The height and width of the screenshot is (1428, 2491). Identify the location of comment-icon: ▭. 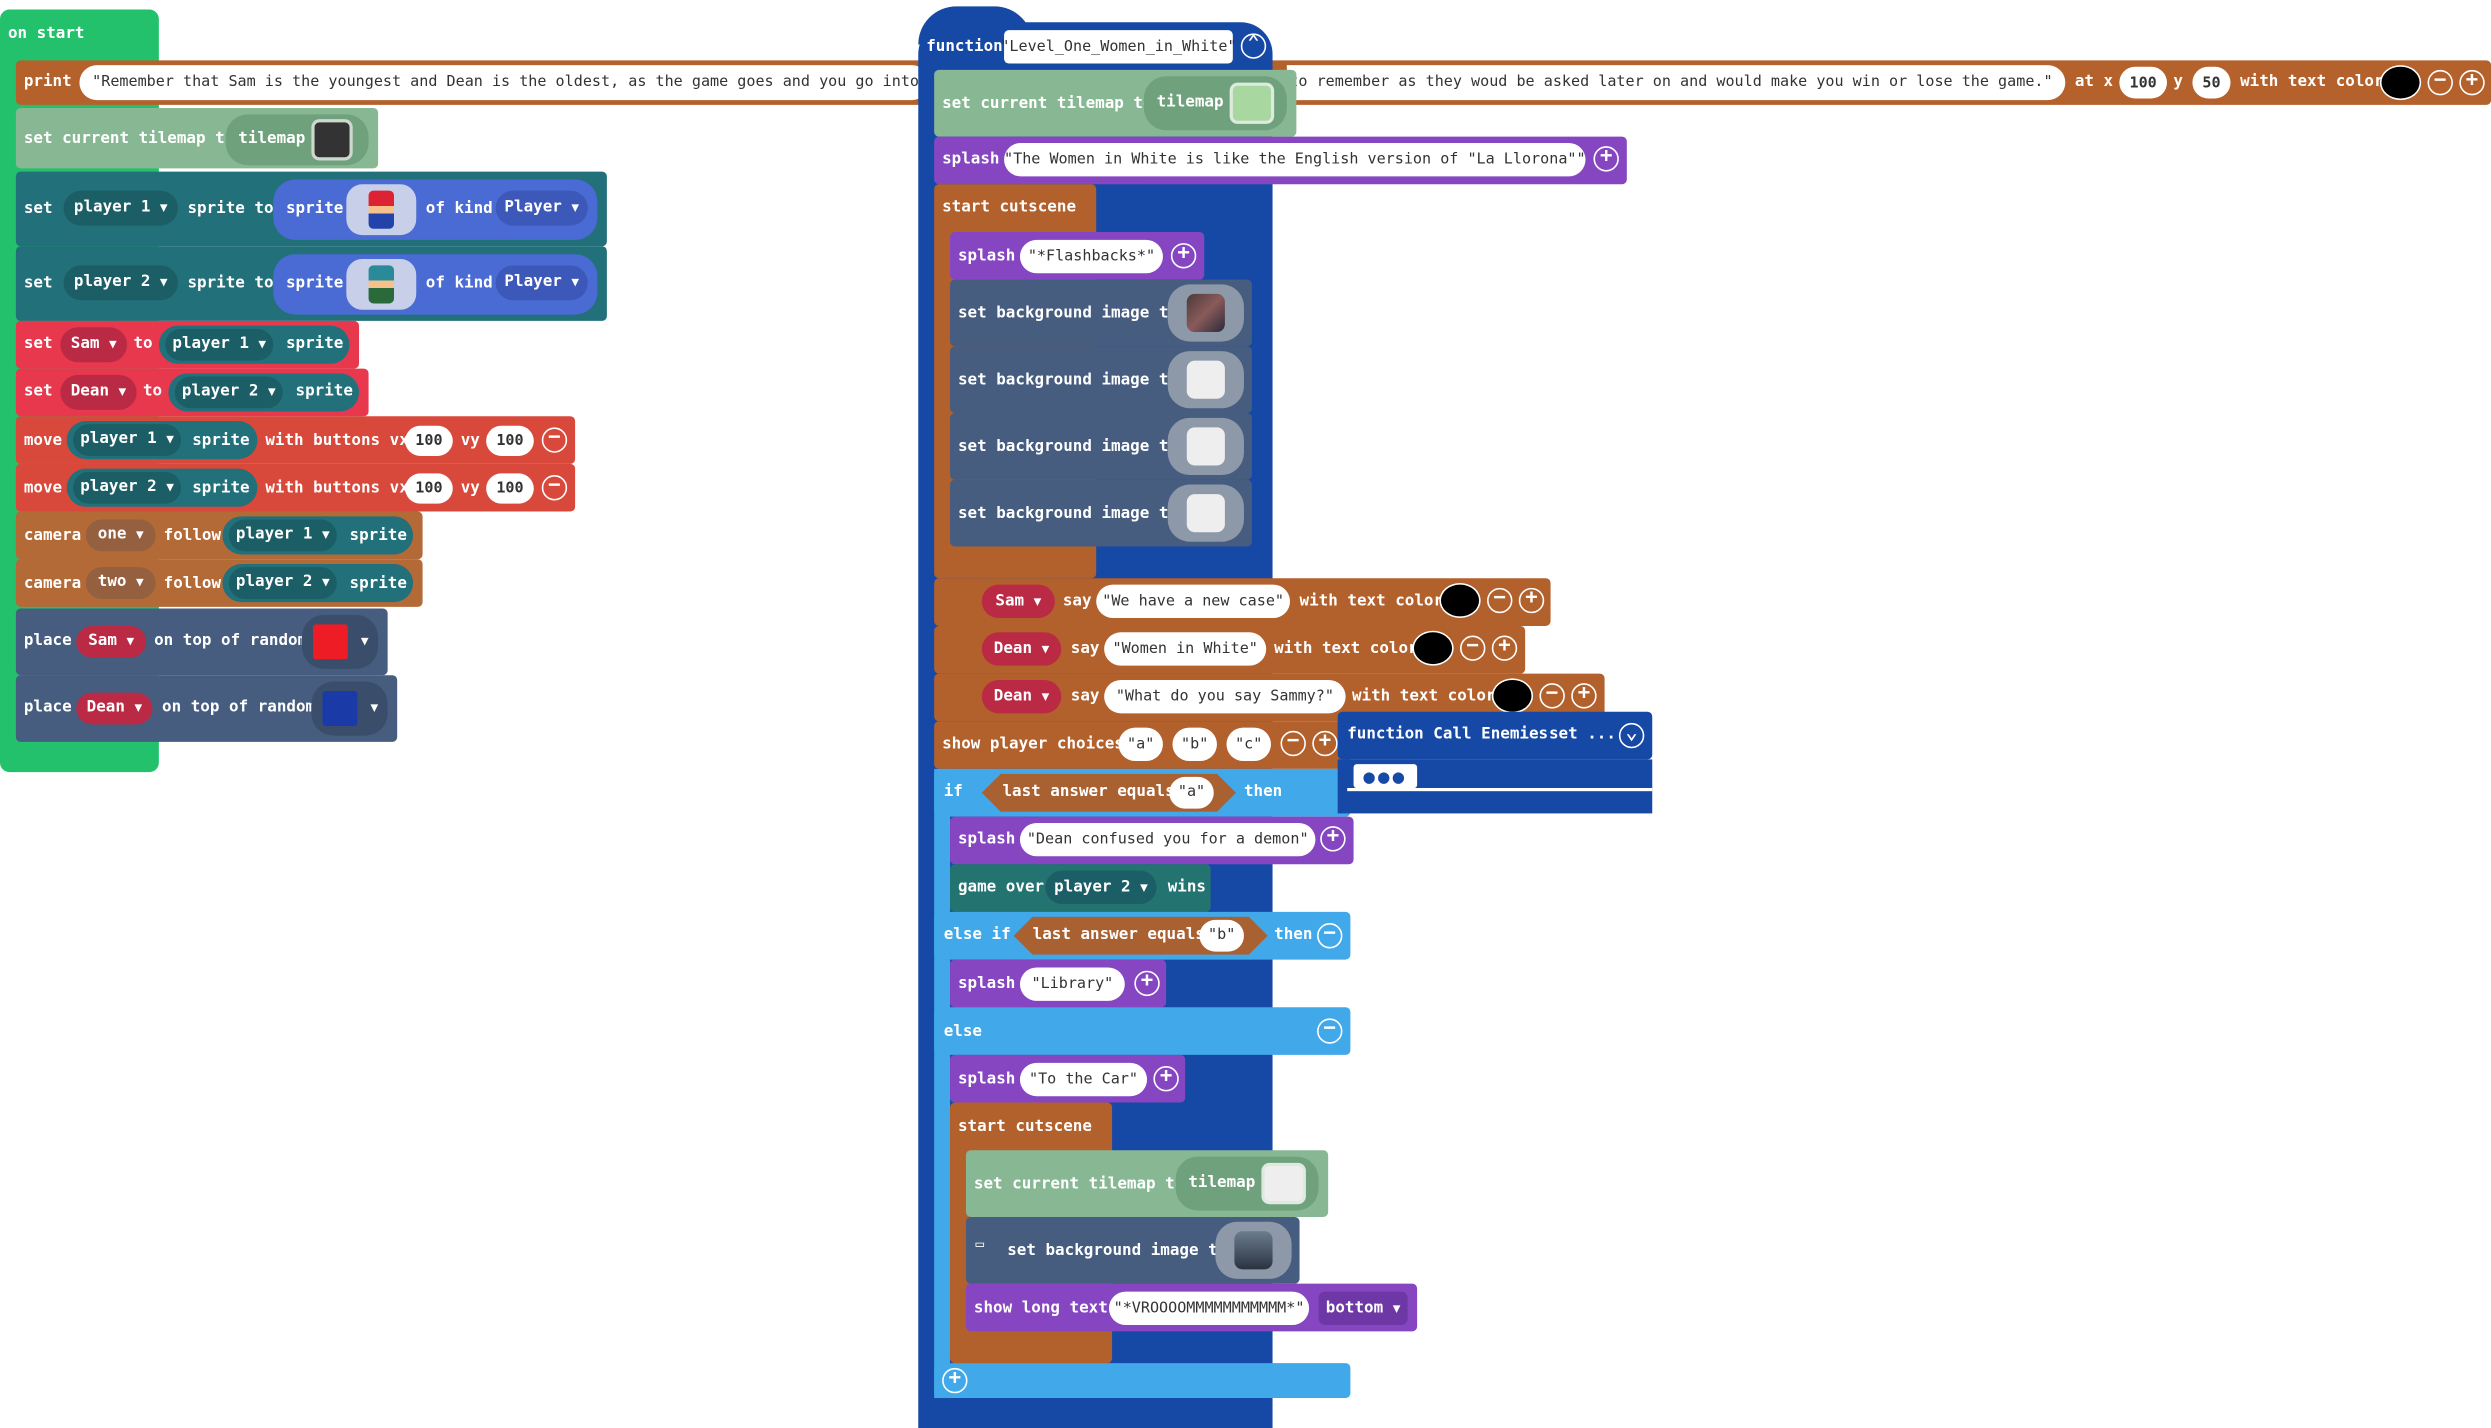
(979, 1245).